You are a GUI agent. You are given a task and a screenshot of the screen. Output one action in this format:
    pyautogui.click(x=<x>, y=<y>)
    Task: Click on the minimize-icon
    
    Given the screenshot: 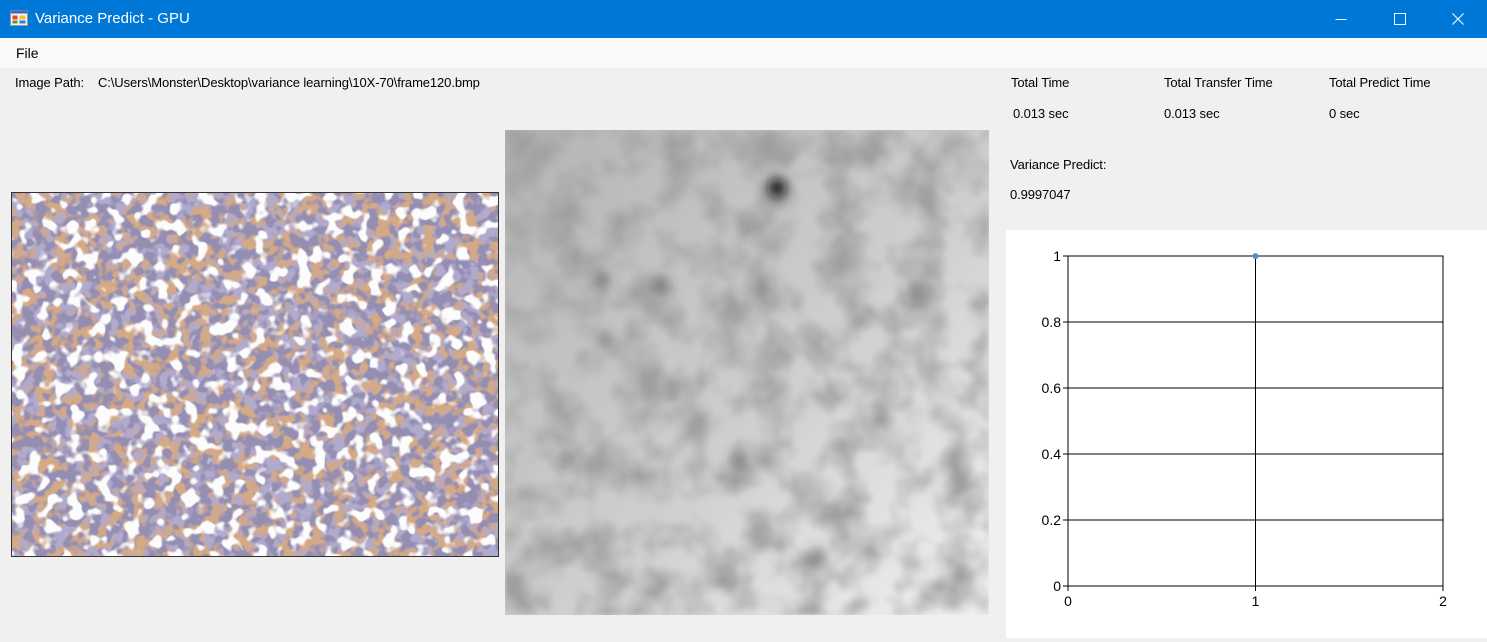 What is the action you would take?
    pyautogui.click(x=1341, y=19)
    